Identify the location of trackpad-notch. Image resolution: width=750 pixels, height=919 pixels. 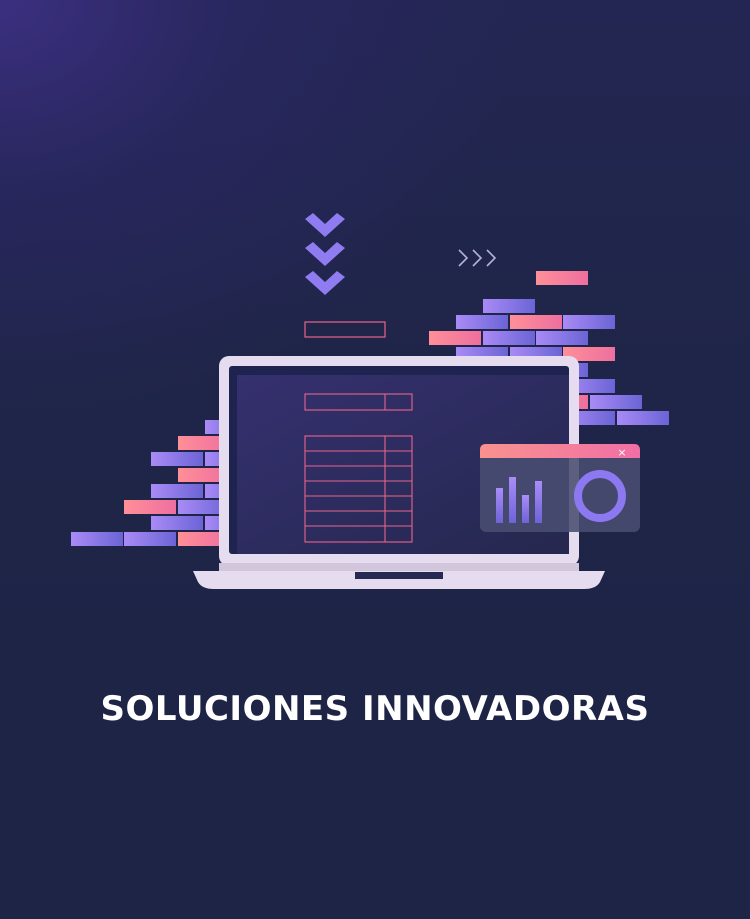
(399, 575).